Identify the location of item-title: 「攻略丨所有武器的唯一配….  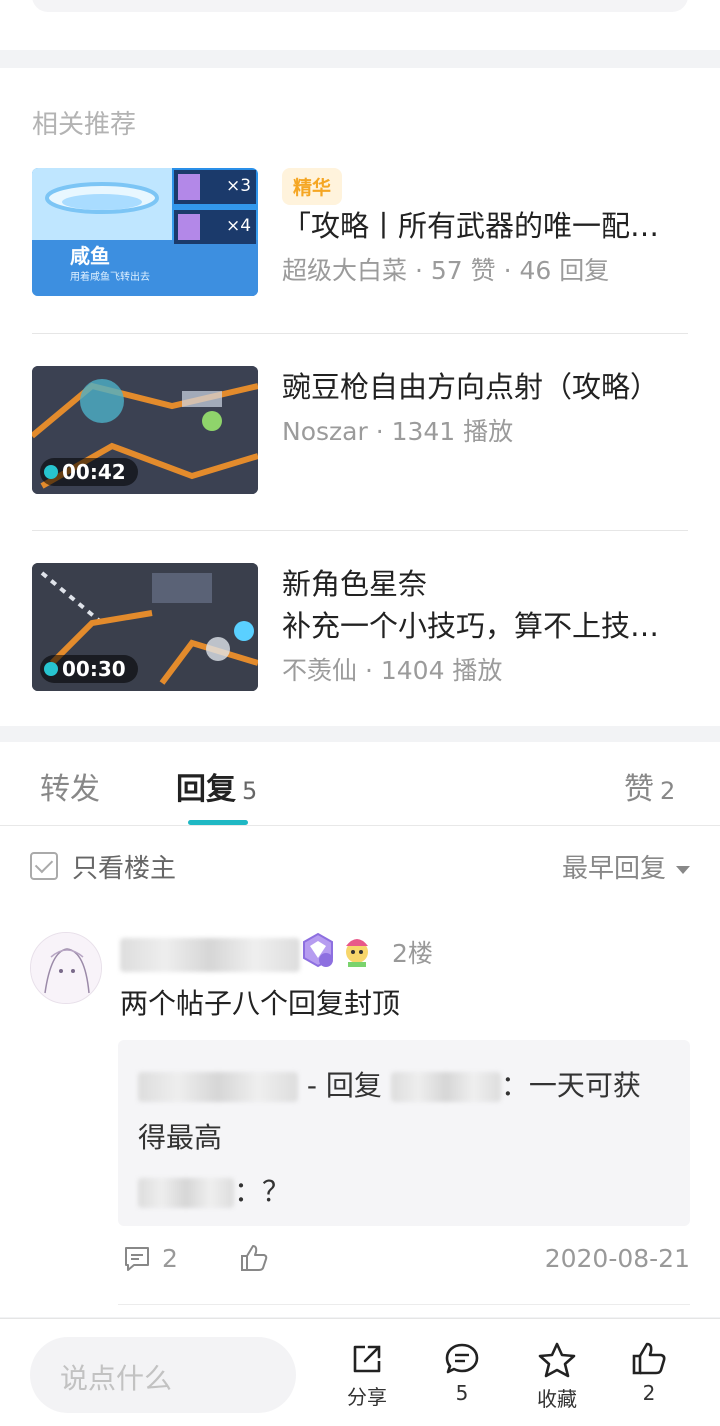
(471, 226).